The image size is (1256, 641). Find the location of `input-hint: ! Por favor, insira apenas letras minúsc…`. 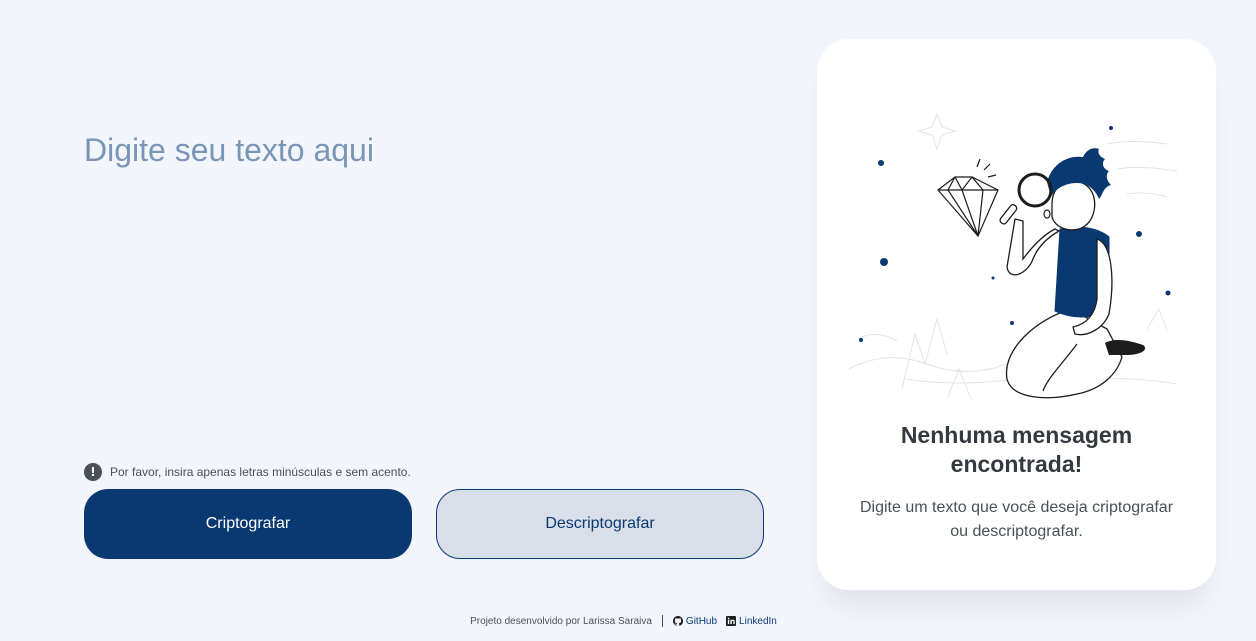

input-hint: ! Por favor, insira apenas letras minúsc… is located at coordinates (247, 472).